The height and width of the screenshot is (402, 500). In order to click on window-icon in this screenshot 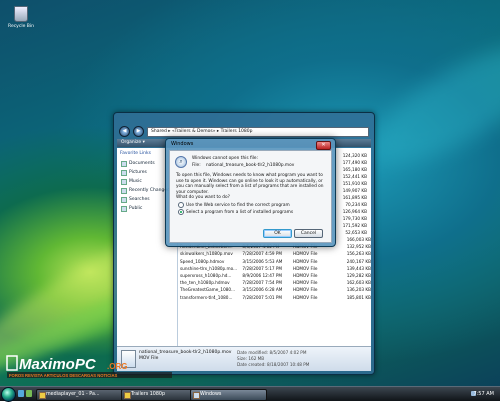, I will do `click(196, 395)`.